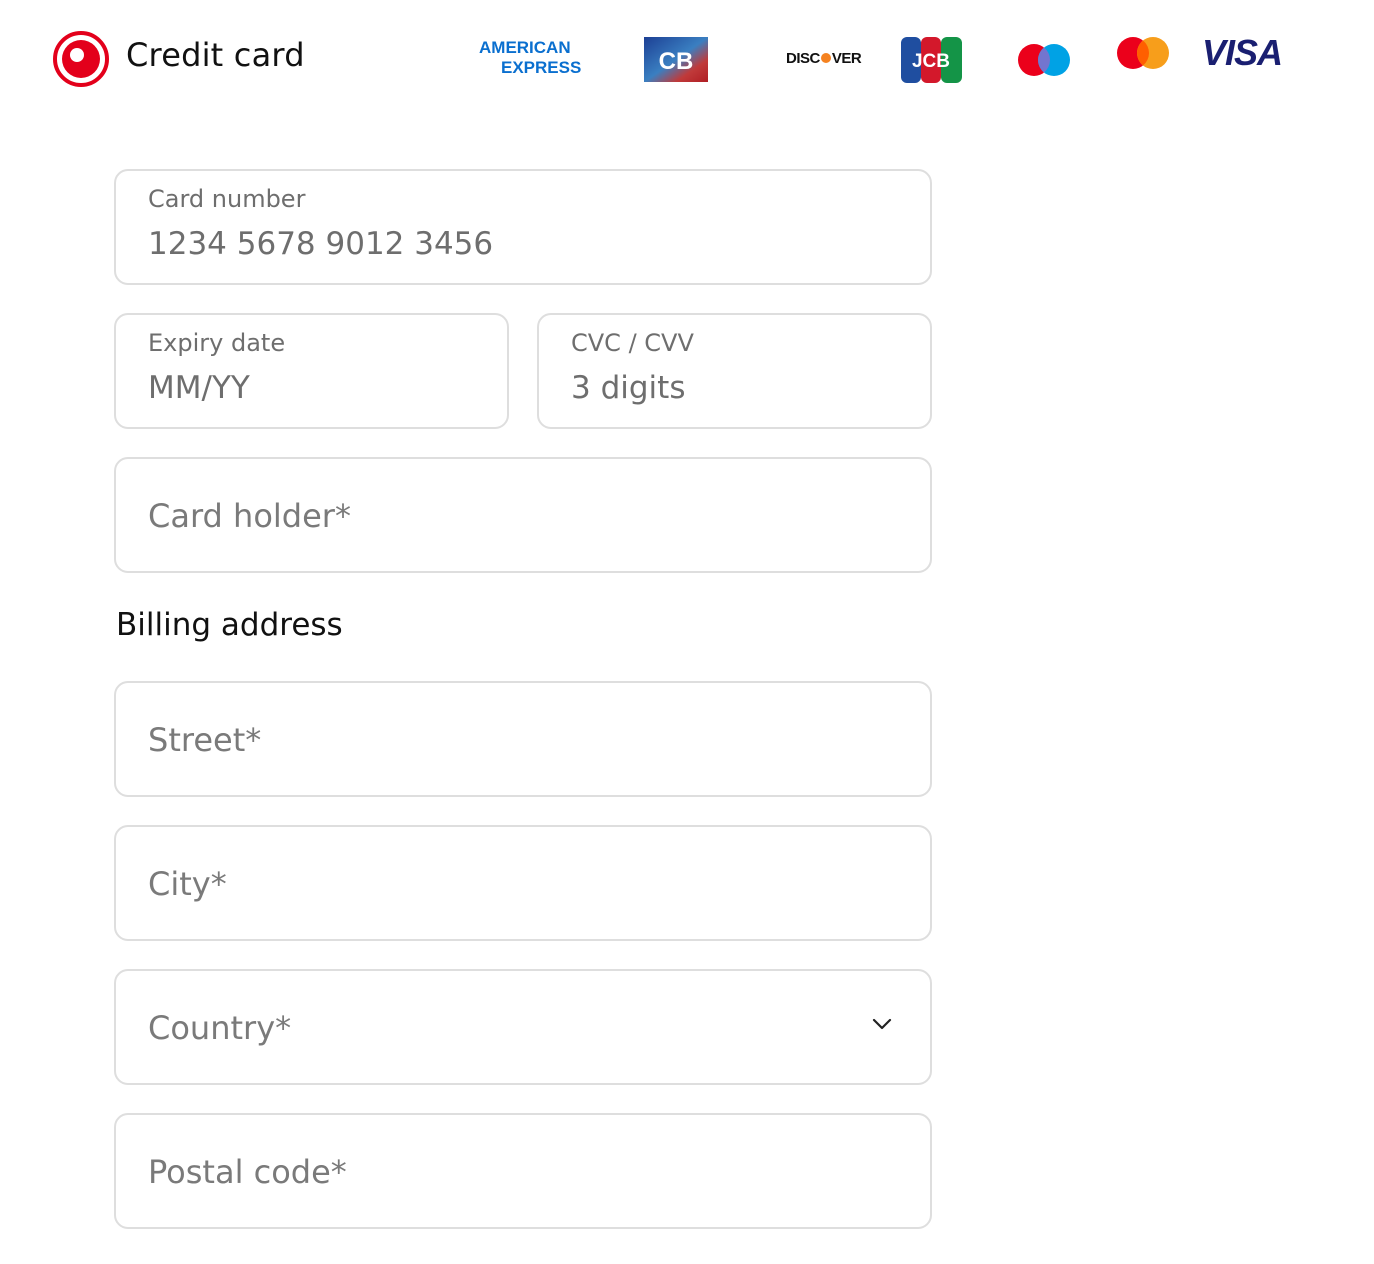 This screenshot has height=1264, width=1374. Describe the element at coordinates (217, 343) in the screenshot. I see `expiry-date-label: Expiry date` at that location.